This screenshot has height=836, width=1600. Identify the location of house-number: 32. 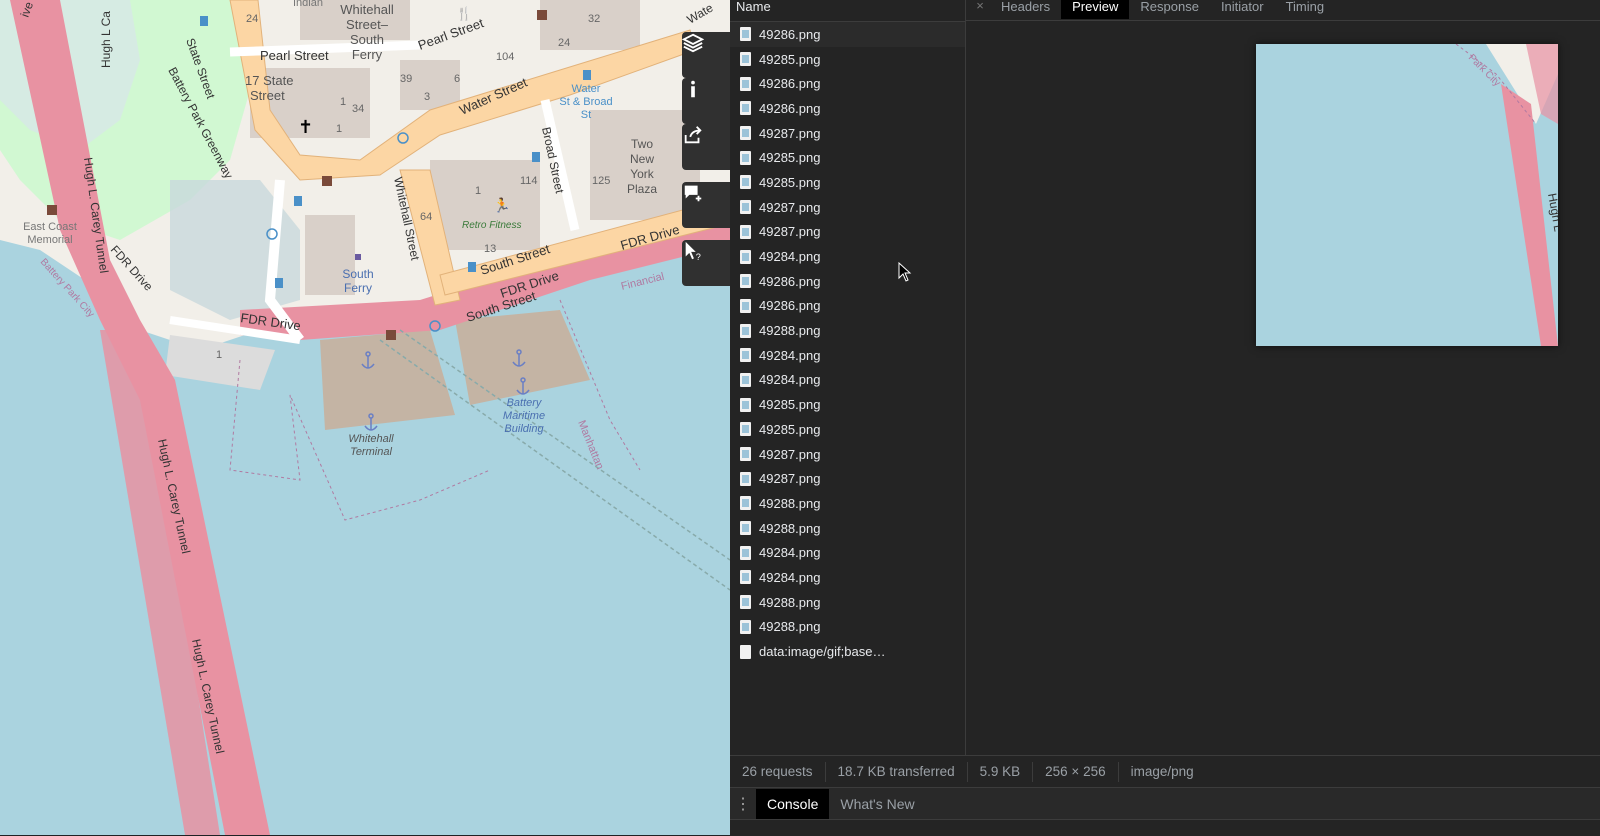
(594, 19).